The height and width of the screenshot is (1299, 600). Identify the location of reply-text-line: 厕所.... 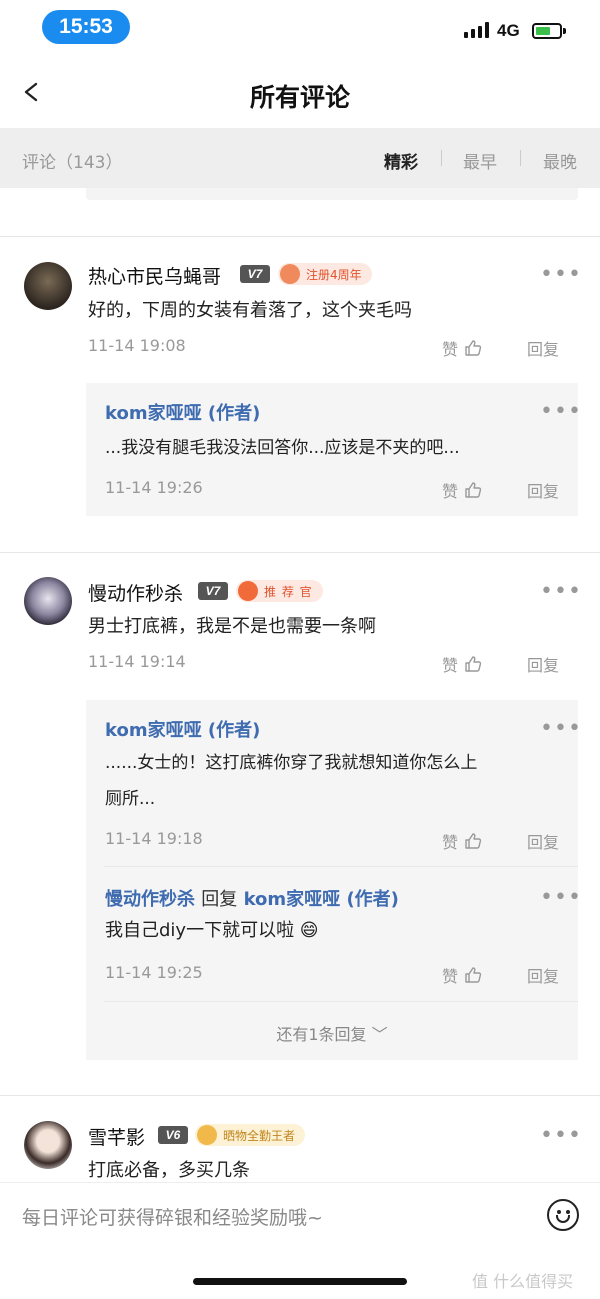
(130, 799).